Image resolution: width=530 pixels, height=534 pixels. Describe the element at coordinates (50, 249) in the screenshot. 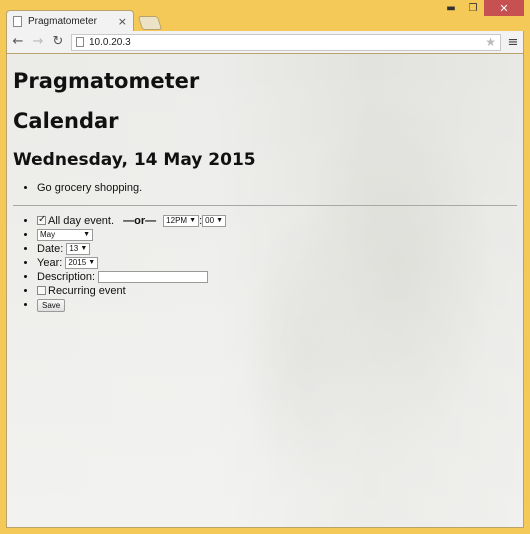

I see `date-label: Date:` at that location.